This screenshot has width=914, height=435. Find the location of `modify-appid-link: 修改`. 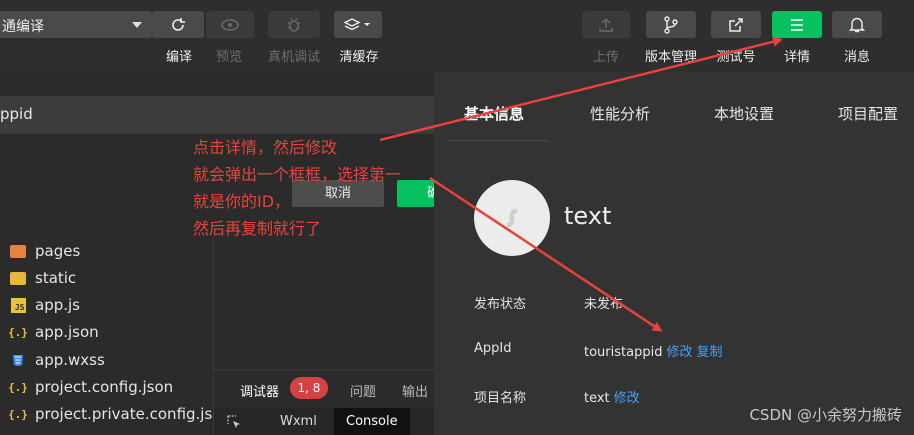

modify-appid-link: 修改 is located at coordinates (679, 352).